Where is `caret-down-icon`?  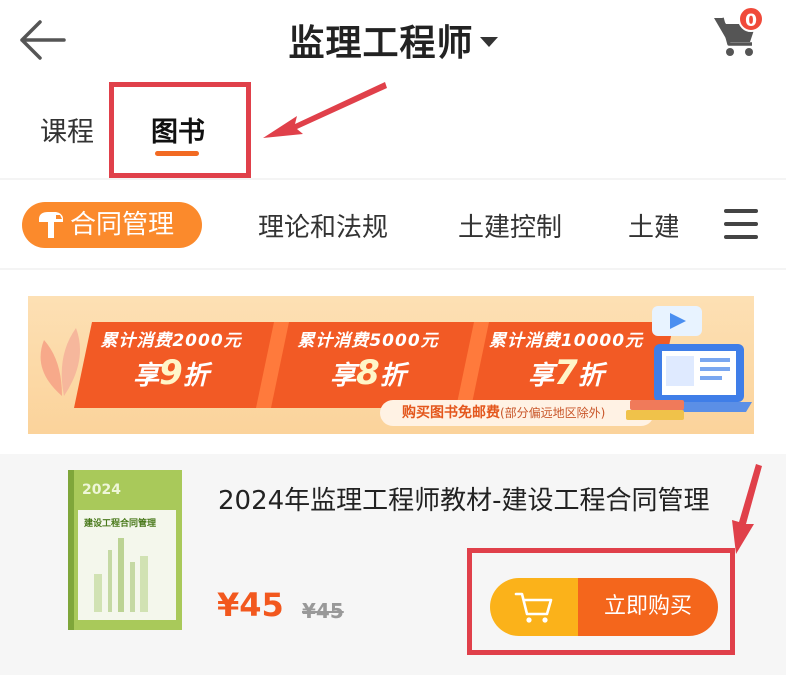 caret-down-icon is located at coordinates (488, 42).